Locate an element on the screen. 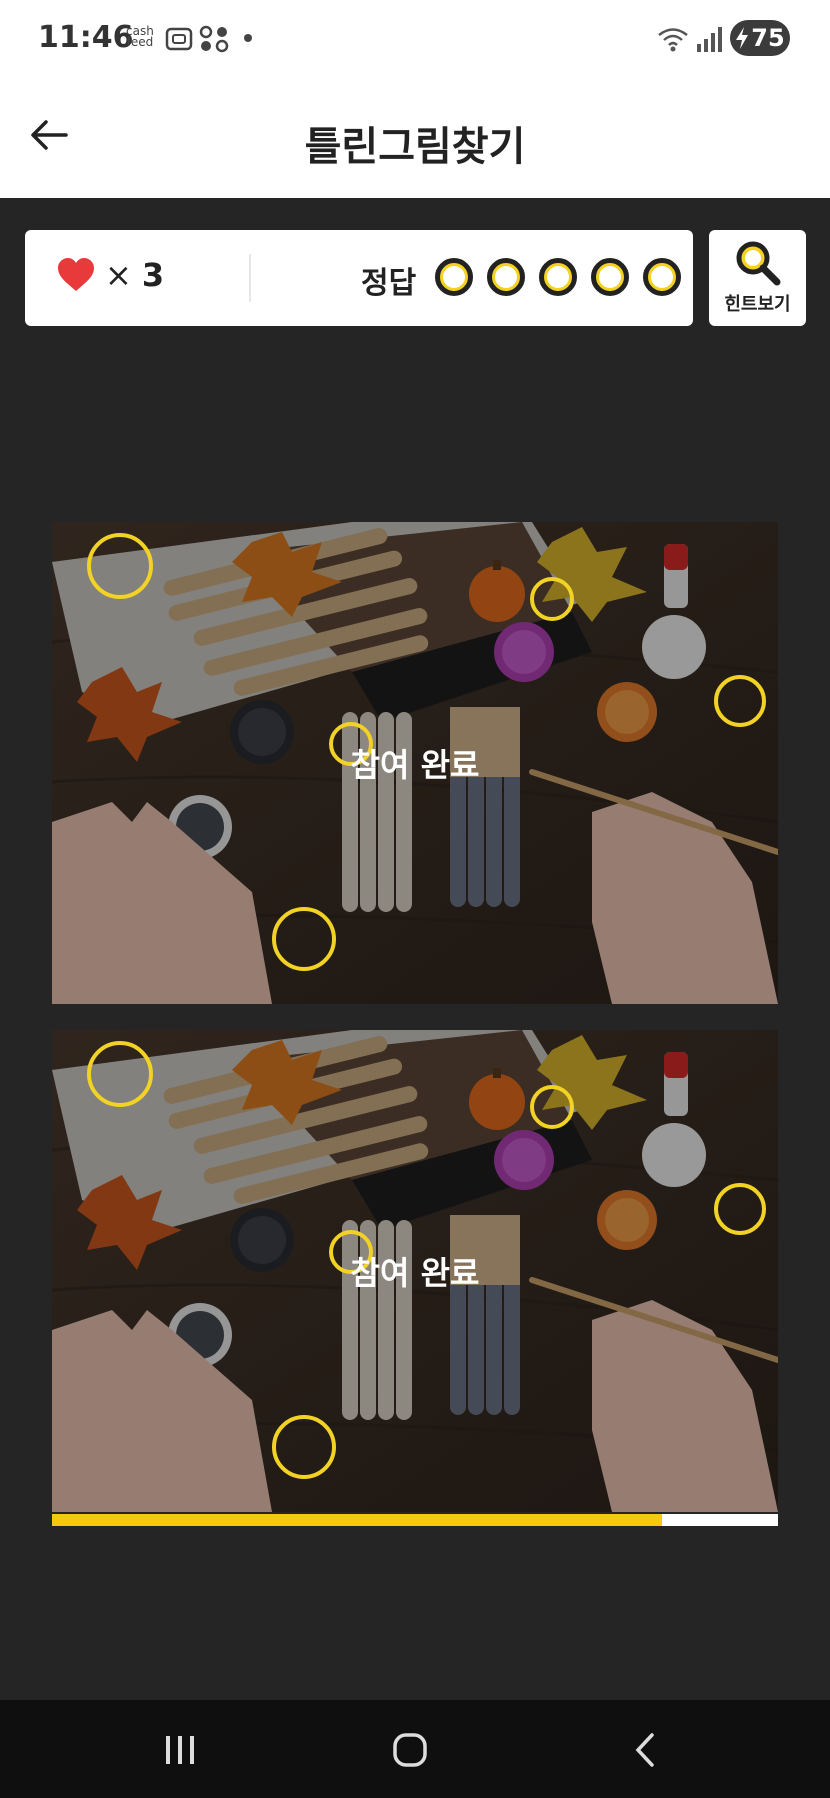 The width and height of the screenshot is (830, 1798). page-title: 틀린그림찾기 is located at coordinates (415, 147).